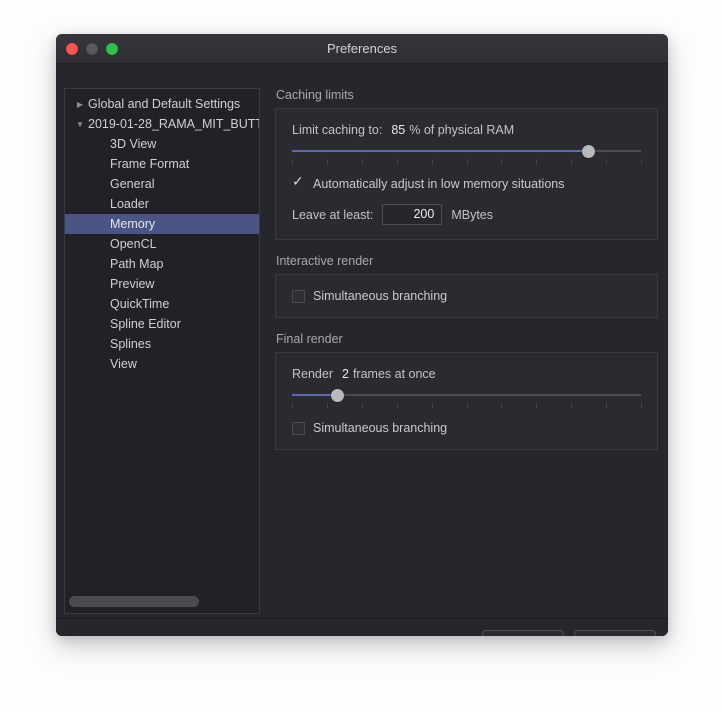 The image size is (724, 710). I want to click on sidebar-item-label: 2019-01-28_RAMA_MIT_BUTTER, so click(173, 124).